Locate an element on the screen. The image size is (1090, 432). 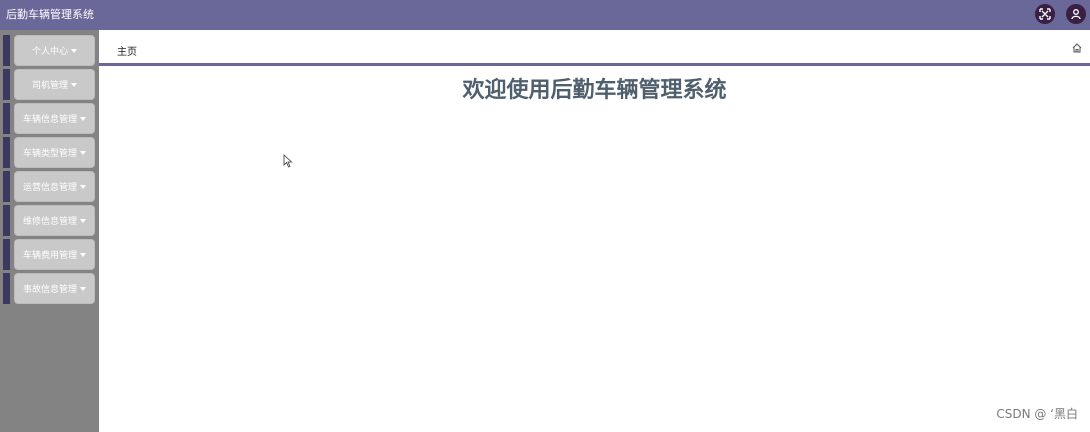
sidebar-item-label: 车辆信息管理 is located at coordinates (49, 120).